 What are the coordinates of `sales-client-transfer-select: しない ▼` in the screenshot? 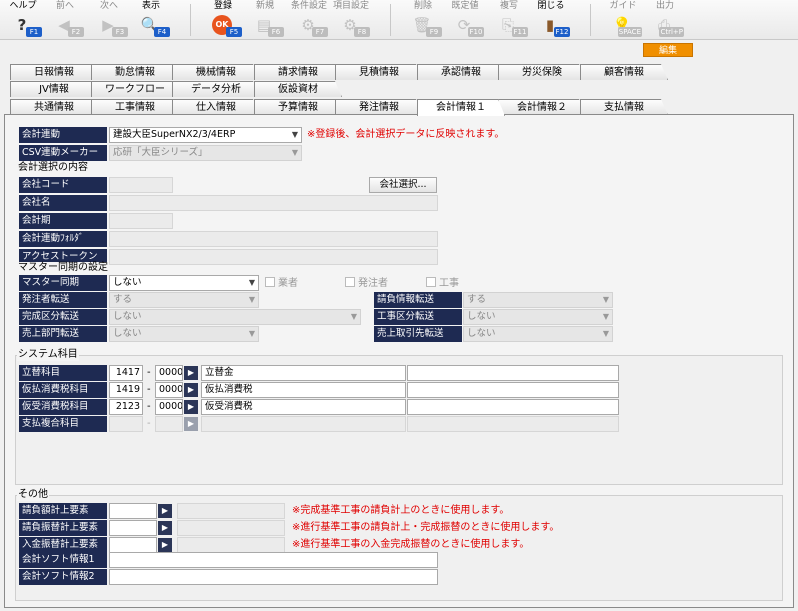 It's located at (538, 334).